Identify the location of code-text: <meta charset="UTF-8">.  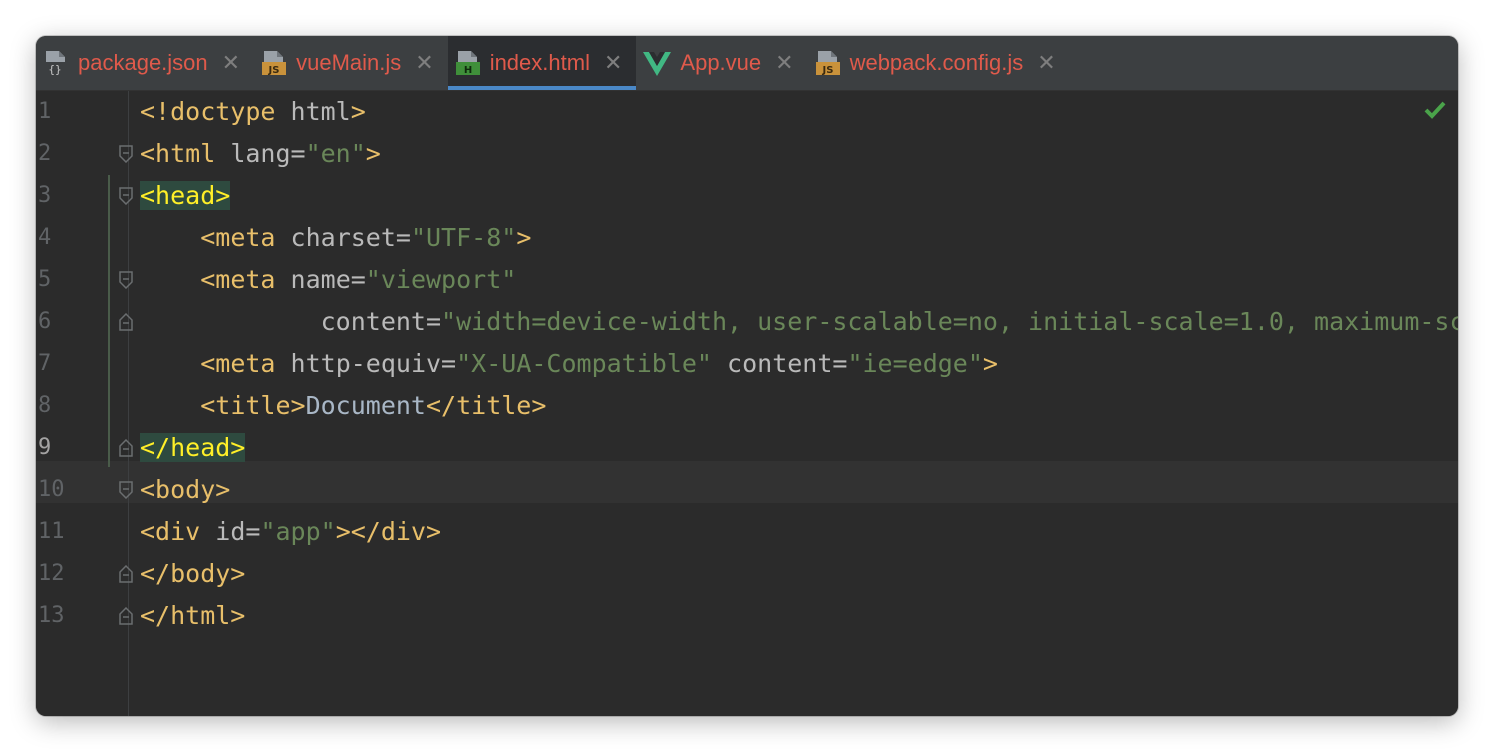
(335, 238).